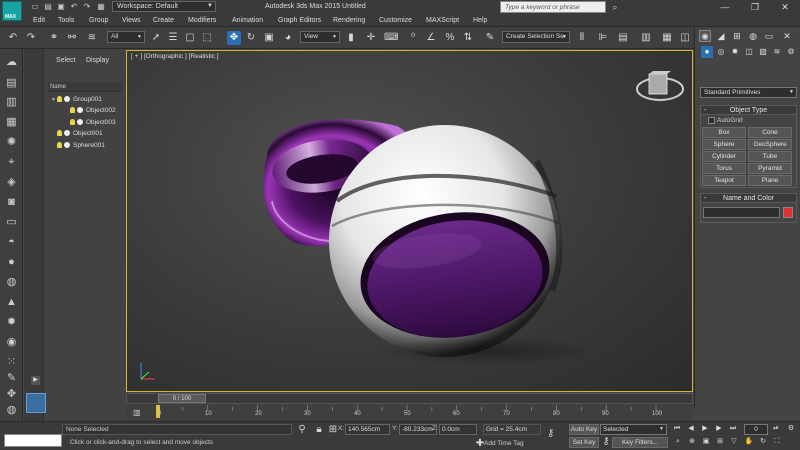  I want to click on sphere-button: Sphere, so click(724, 144).